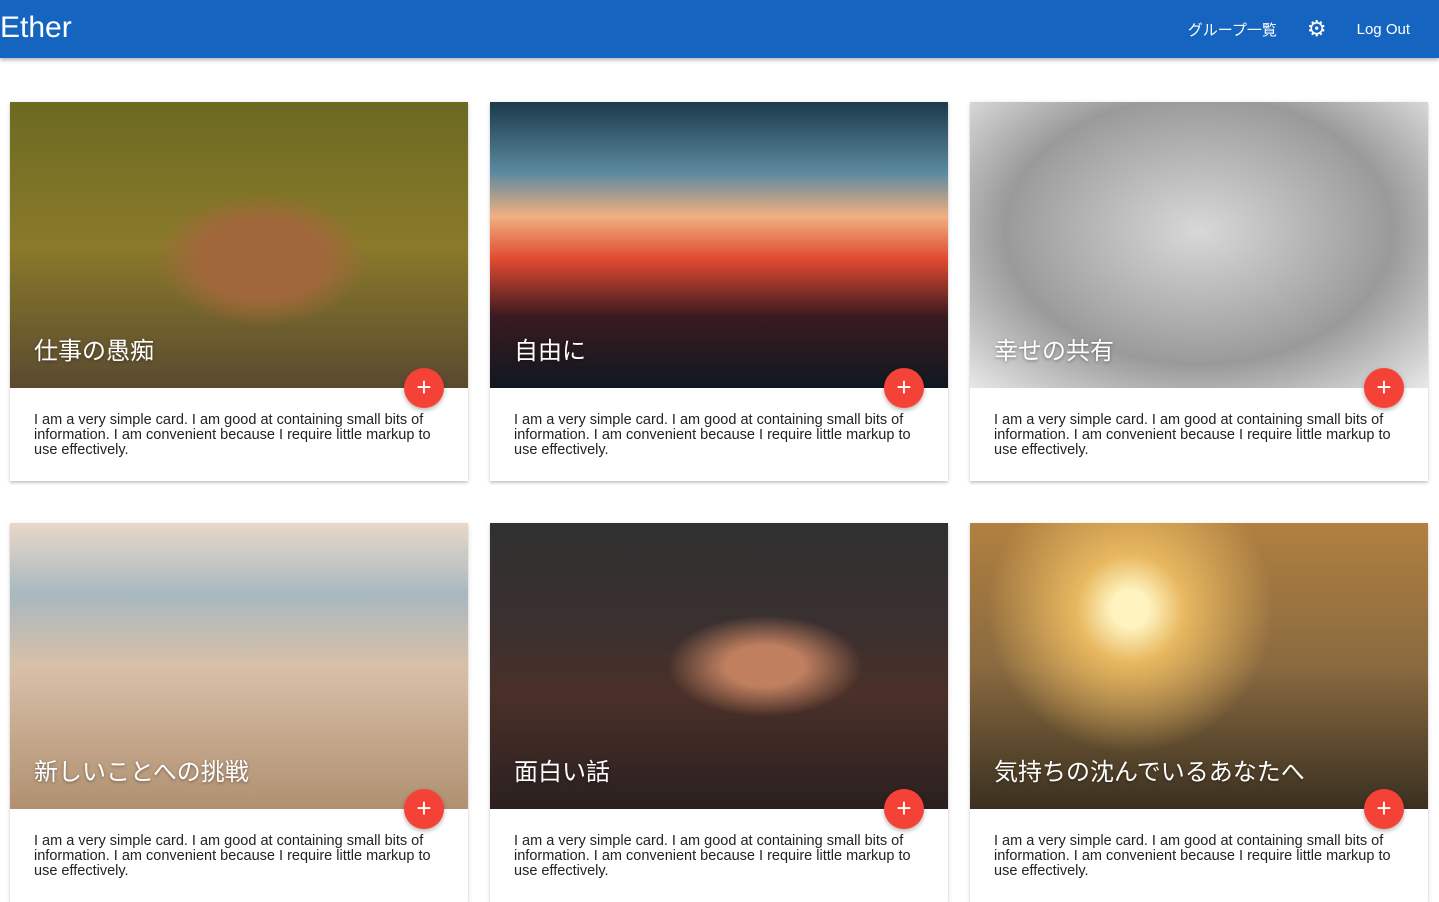  I want to click on card-title: 面白い話, so click(562, 772).